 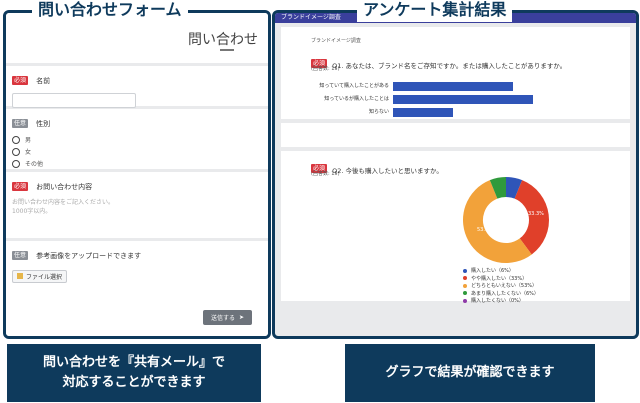 I want to click on submit-button: 送信する ➤, so click(x=227, y=317).